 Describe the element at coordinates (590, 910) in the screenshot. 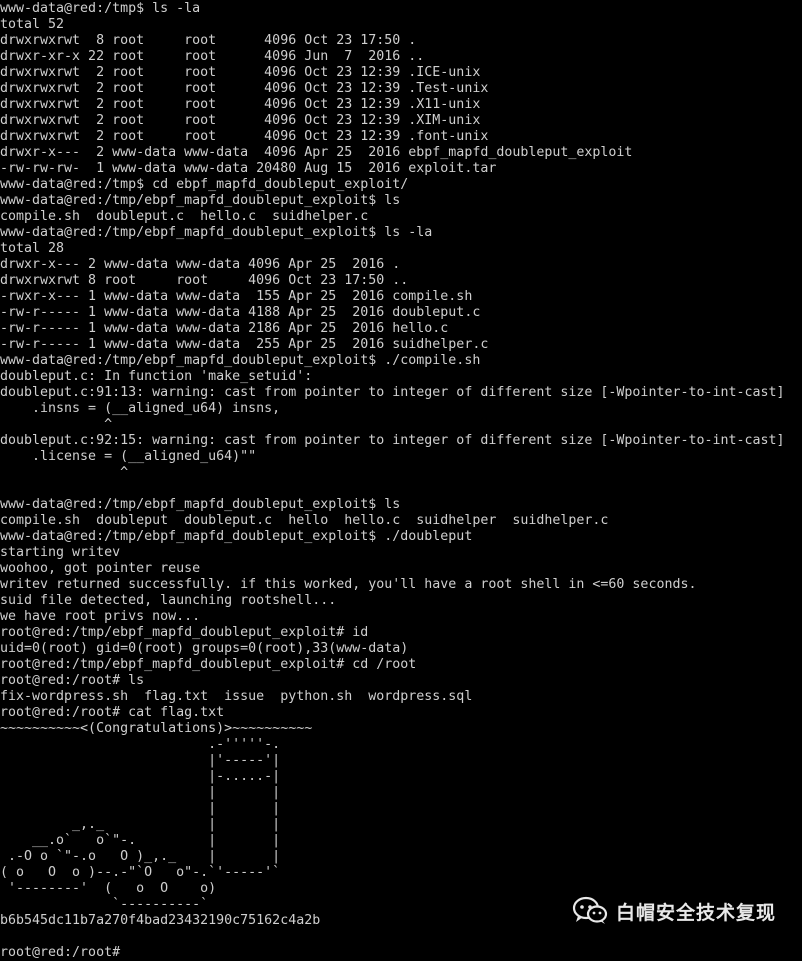

I see `wechat-icon` at that location.